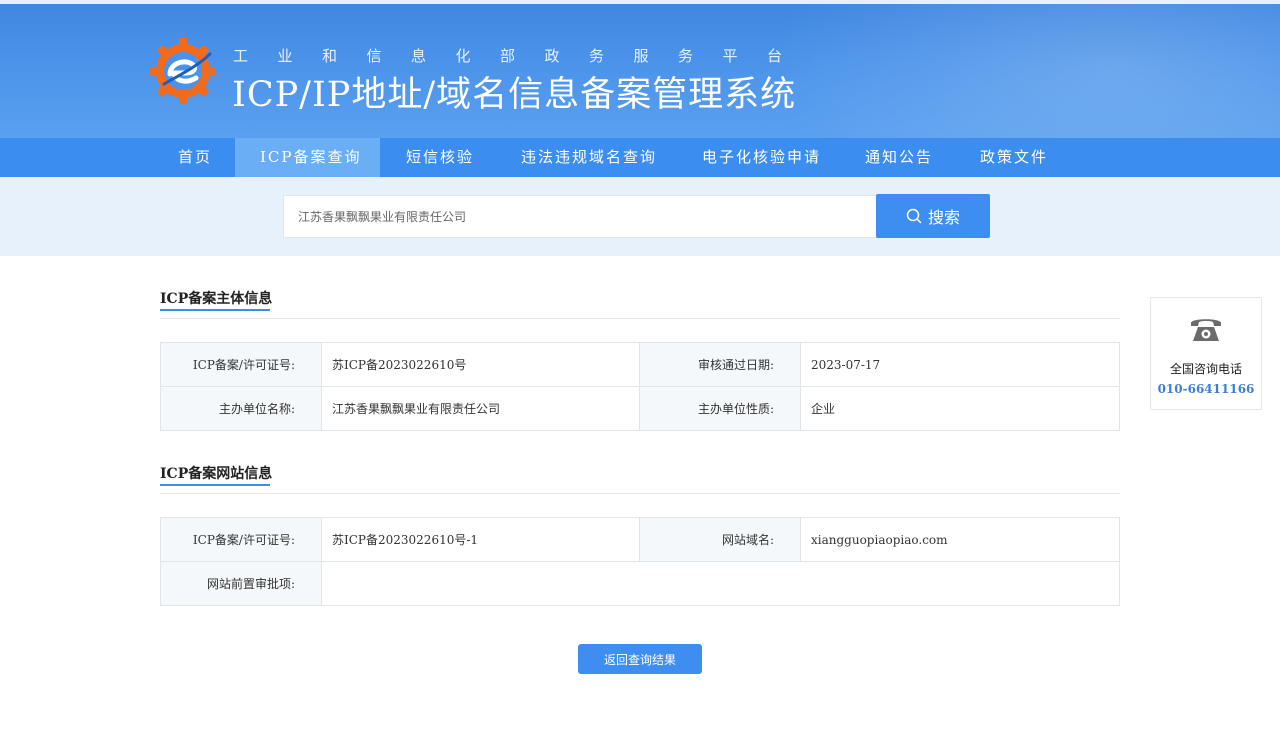 Image resolution: width=1280 pixels, height=732 pixels. I want to click on hotline-number: 010-66411166, so click(1206, 389).